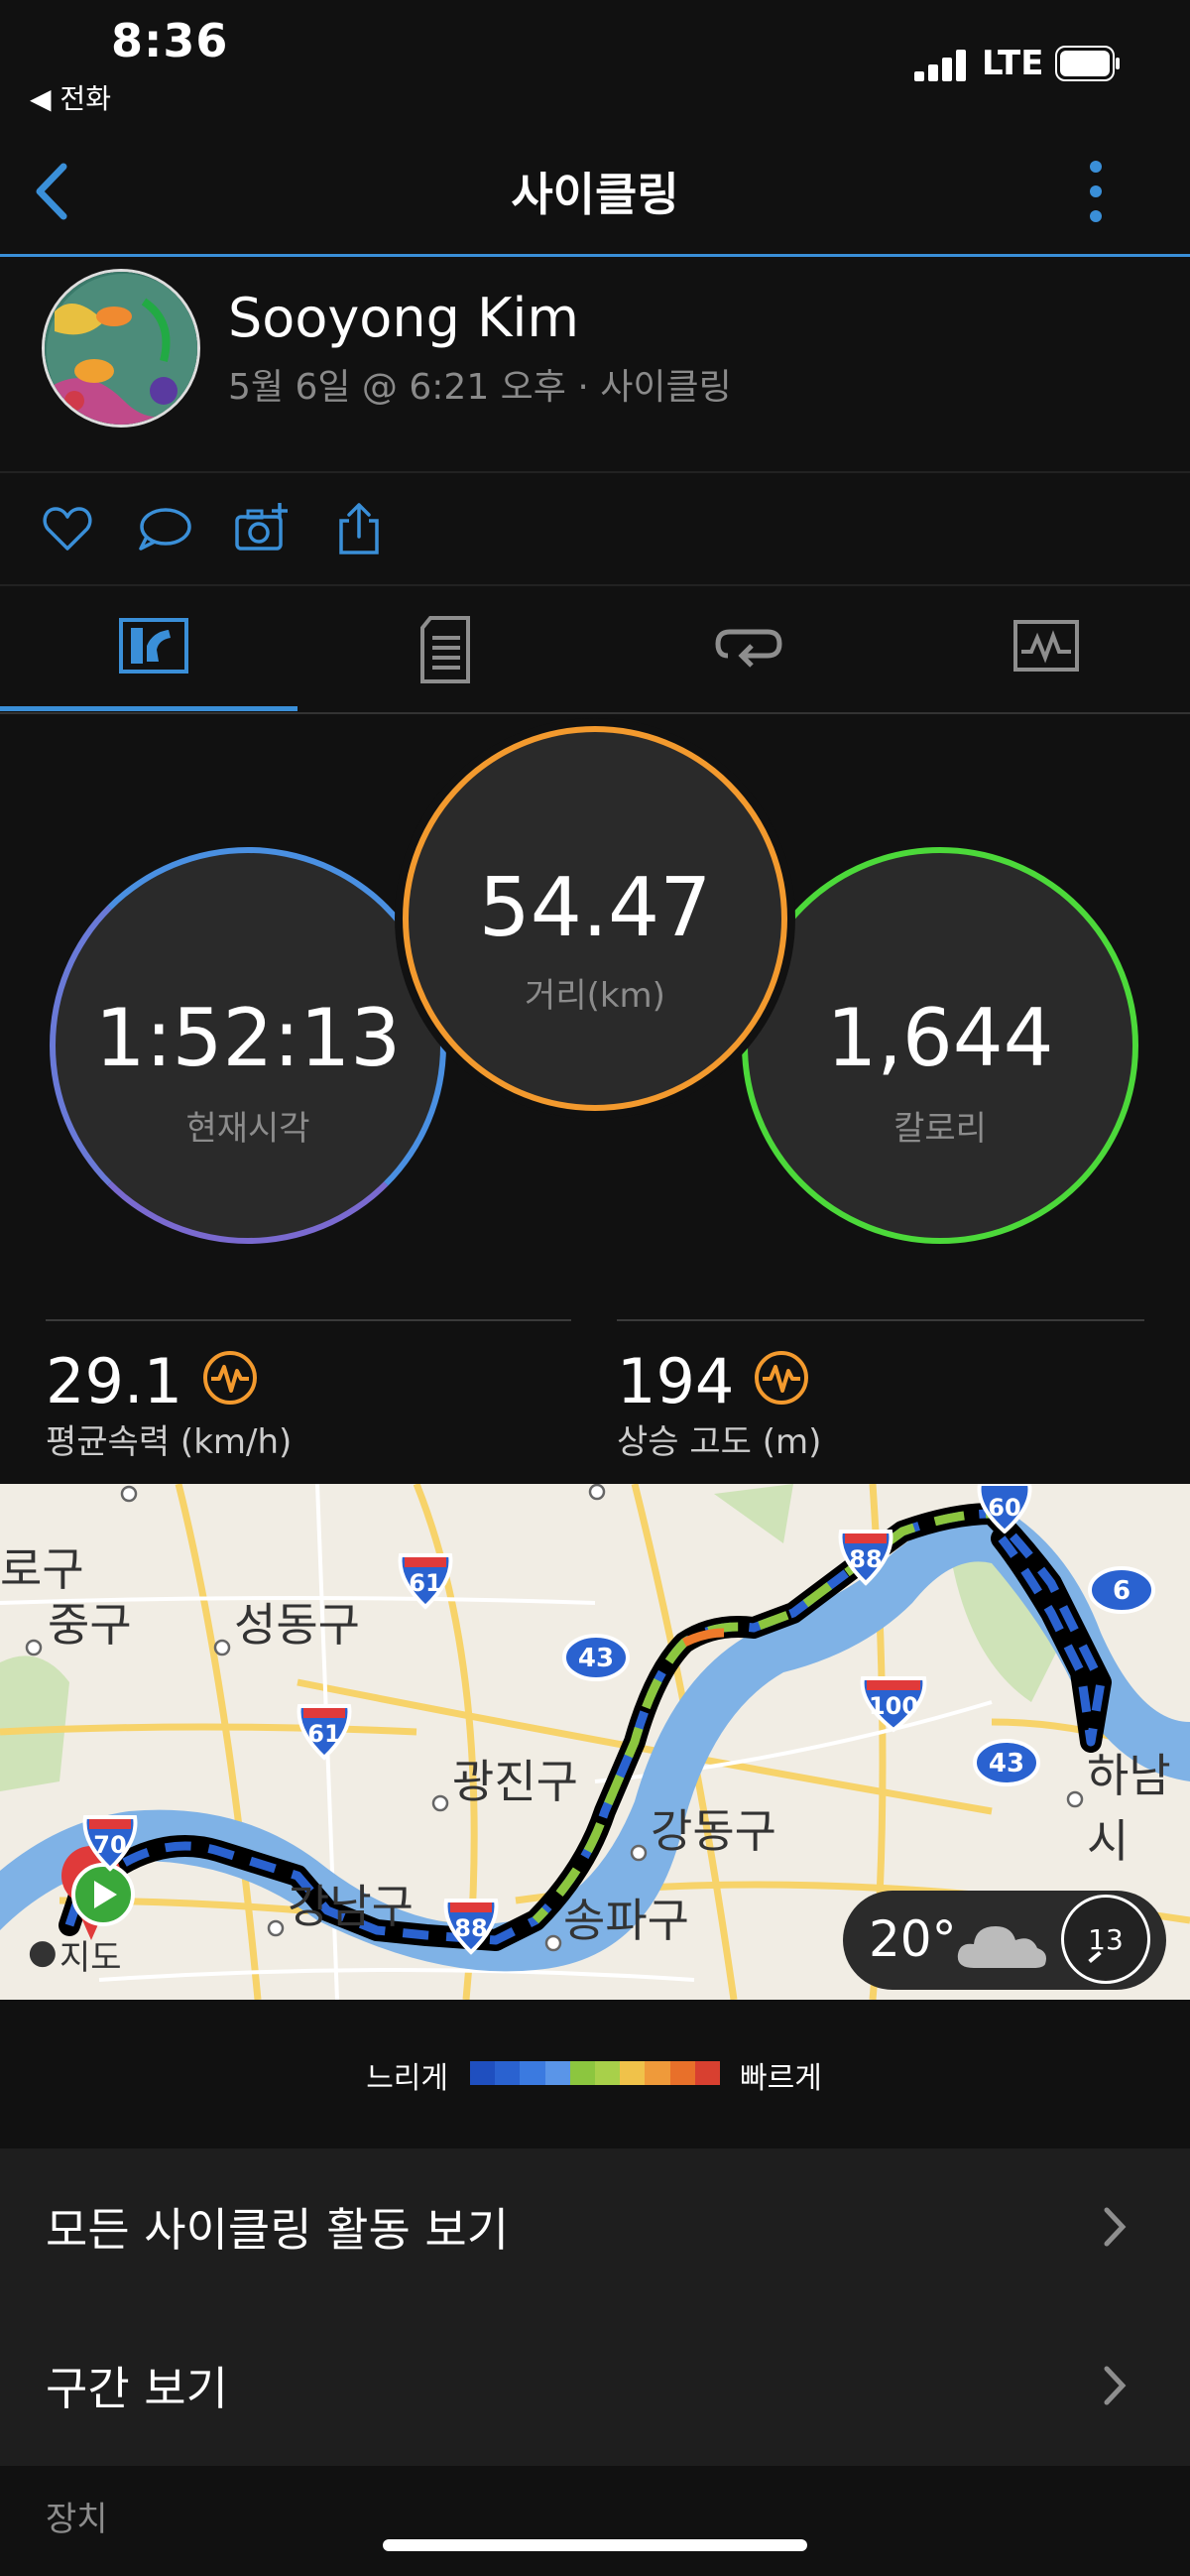  I want to click on time-value: 1:52:13, so click(248, 1038).